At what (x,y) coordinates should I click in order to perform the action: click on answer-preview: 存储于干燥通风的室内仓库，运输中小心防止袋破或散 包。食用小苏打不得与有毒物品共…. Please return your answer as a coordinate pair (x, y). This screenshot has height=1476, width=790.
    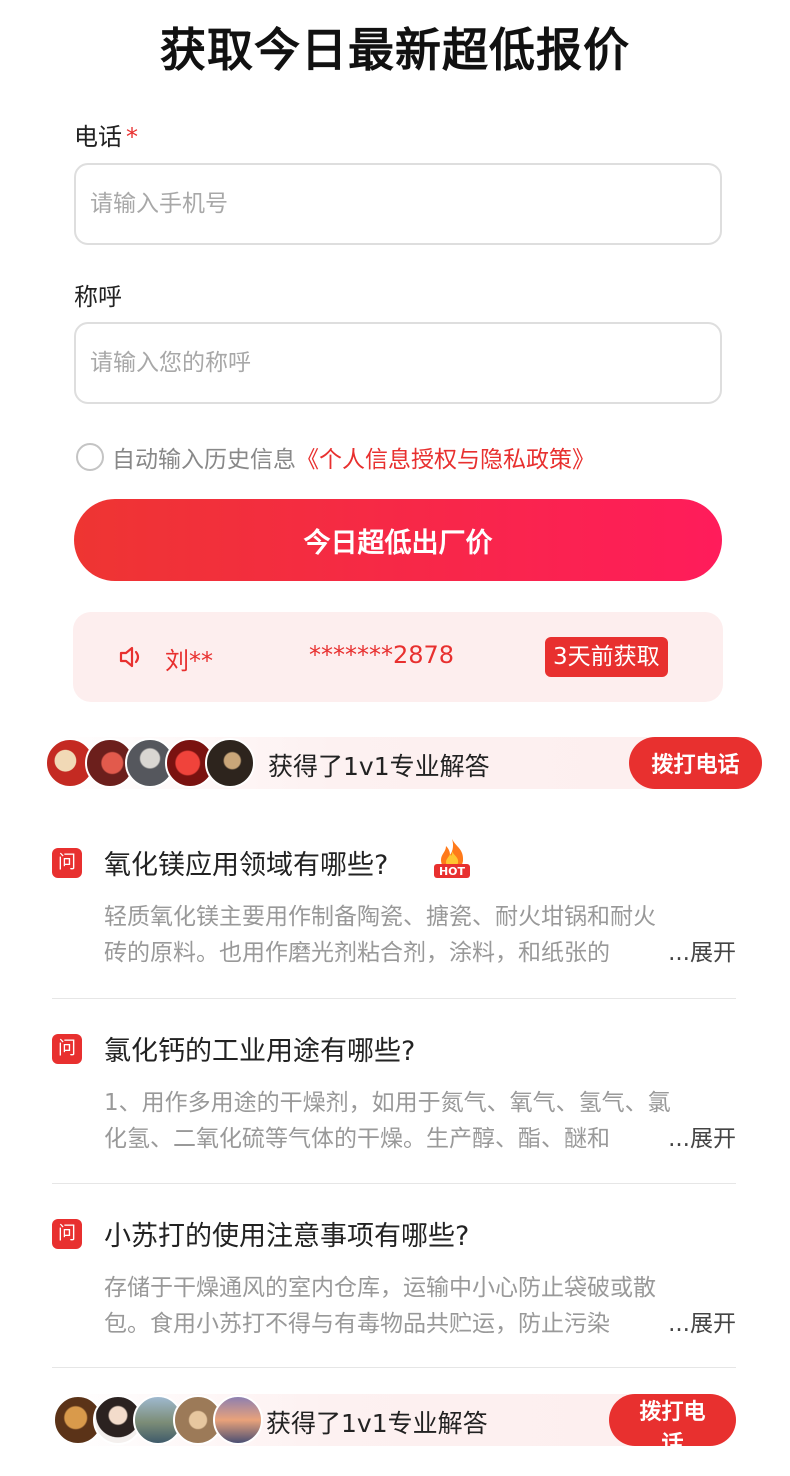
    Looking at the image, I should click on (420, 1306).